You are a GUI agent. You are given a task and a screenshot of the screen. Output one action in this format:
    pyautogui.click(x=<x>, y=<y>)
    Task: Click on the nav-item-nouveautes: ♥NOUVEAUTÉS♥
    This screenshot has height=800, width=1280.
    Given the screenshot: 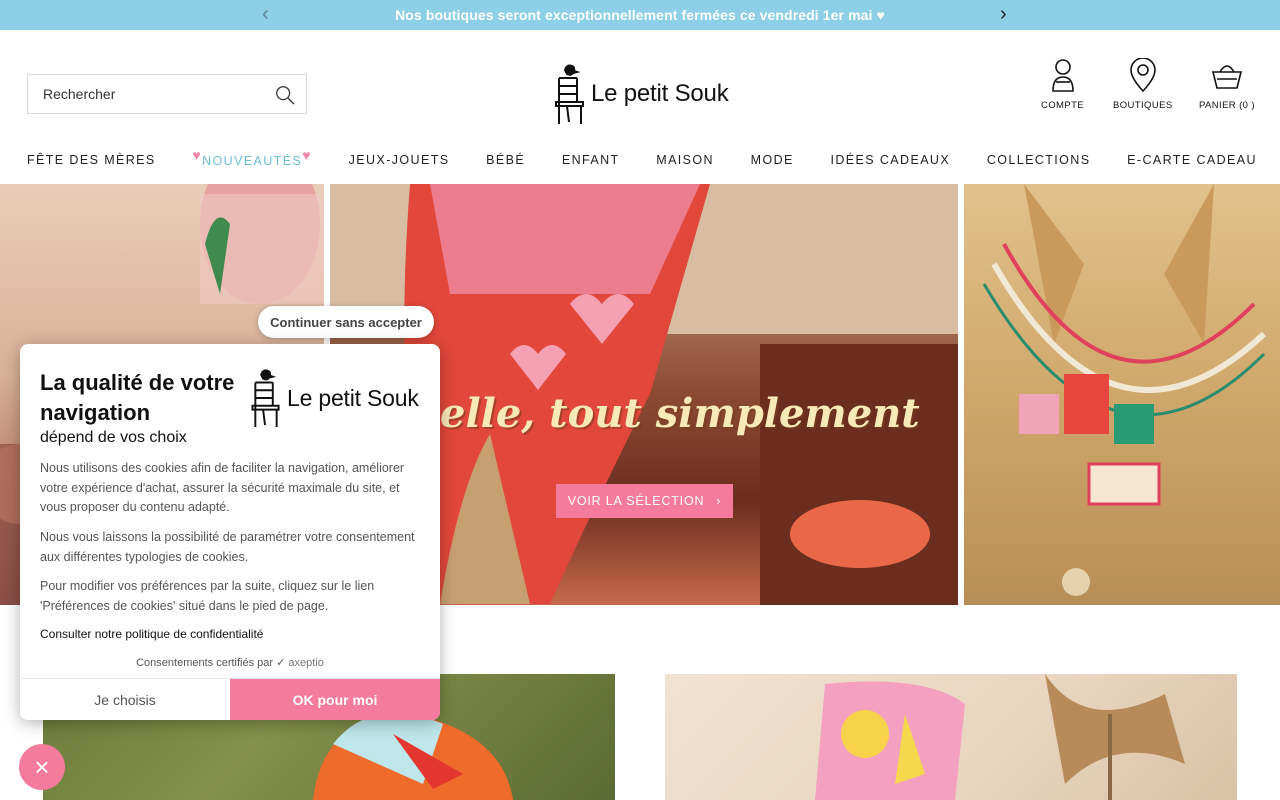 What is the action you would take?
    pyautogui.click(x=252, y=157)
    